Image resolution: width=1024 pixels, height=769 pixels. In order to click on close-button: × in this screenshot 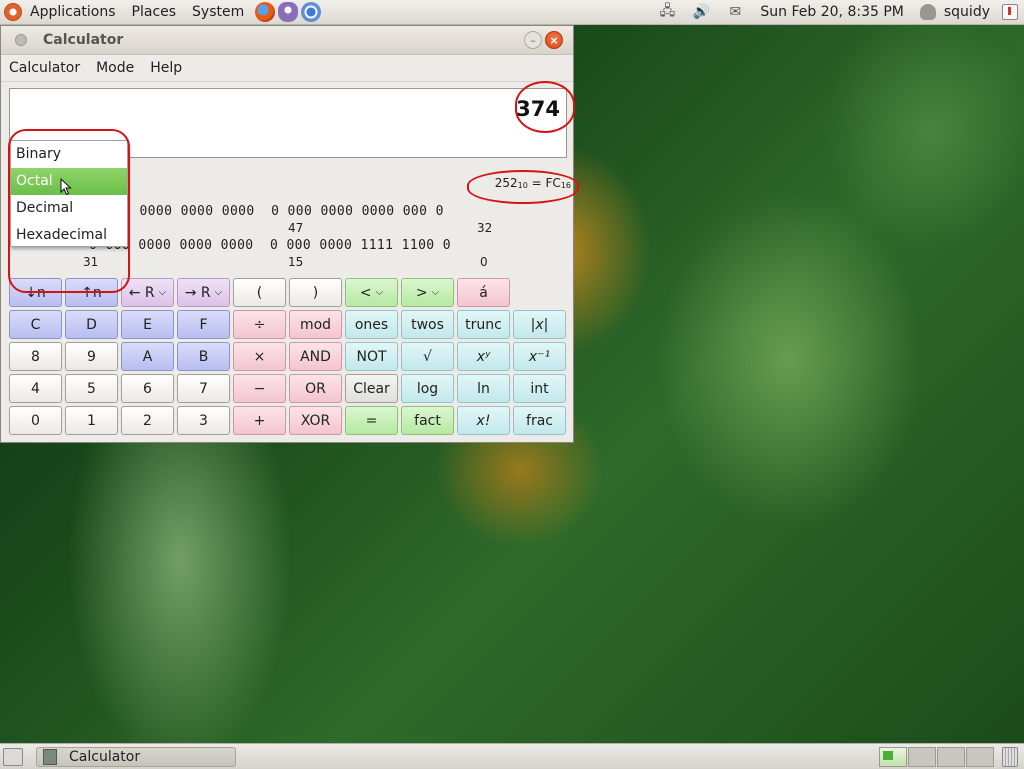, I will do `click(554, 40)`.